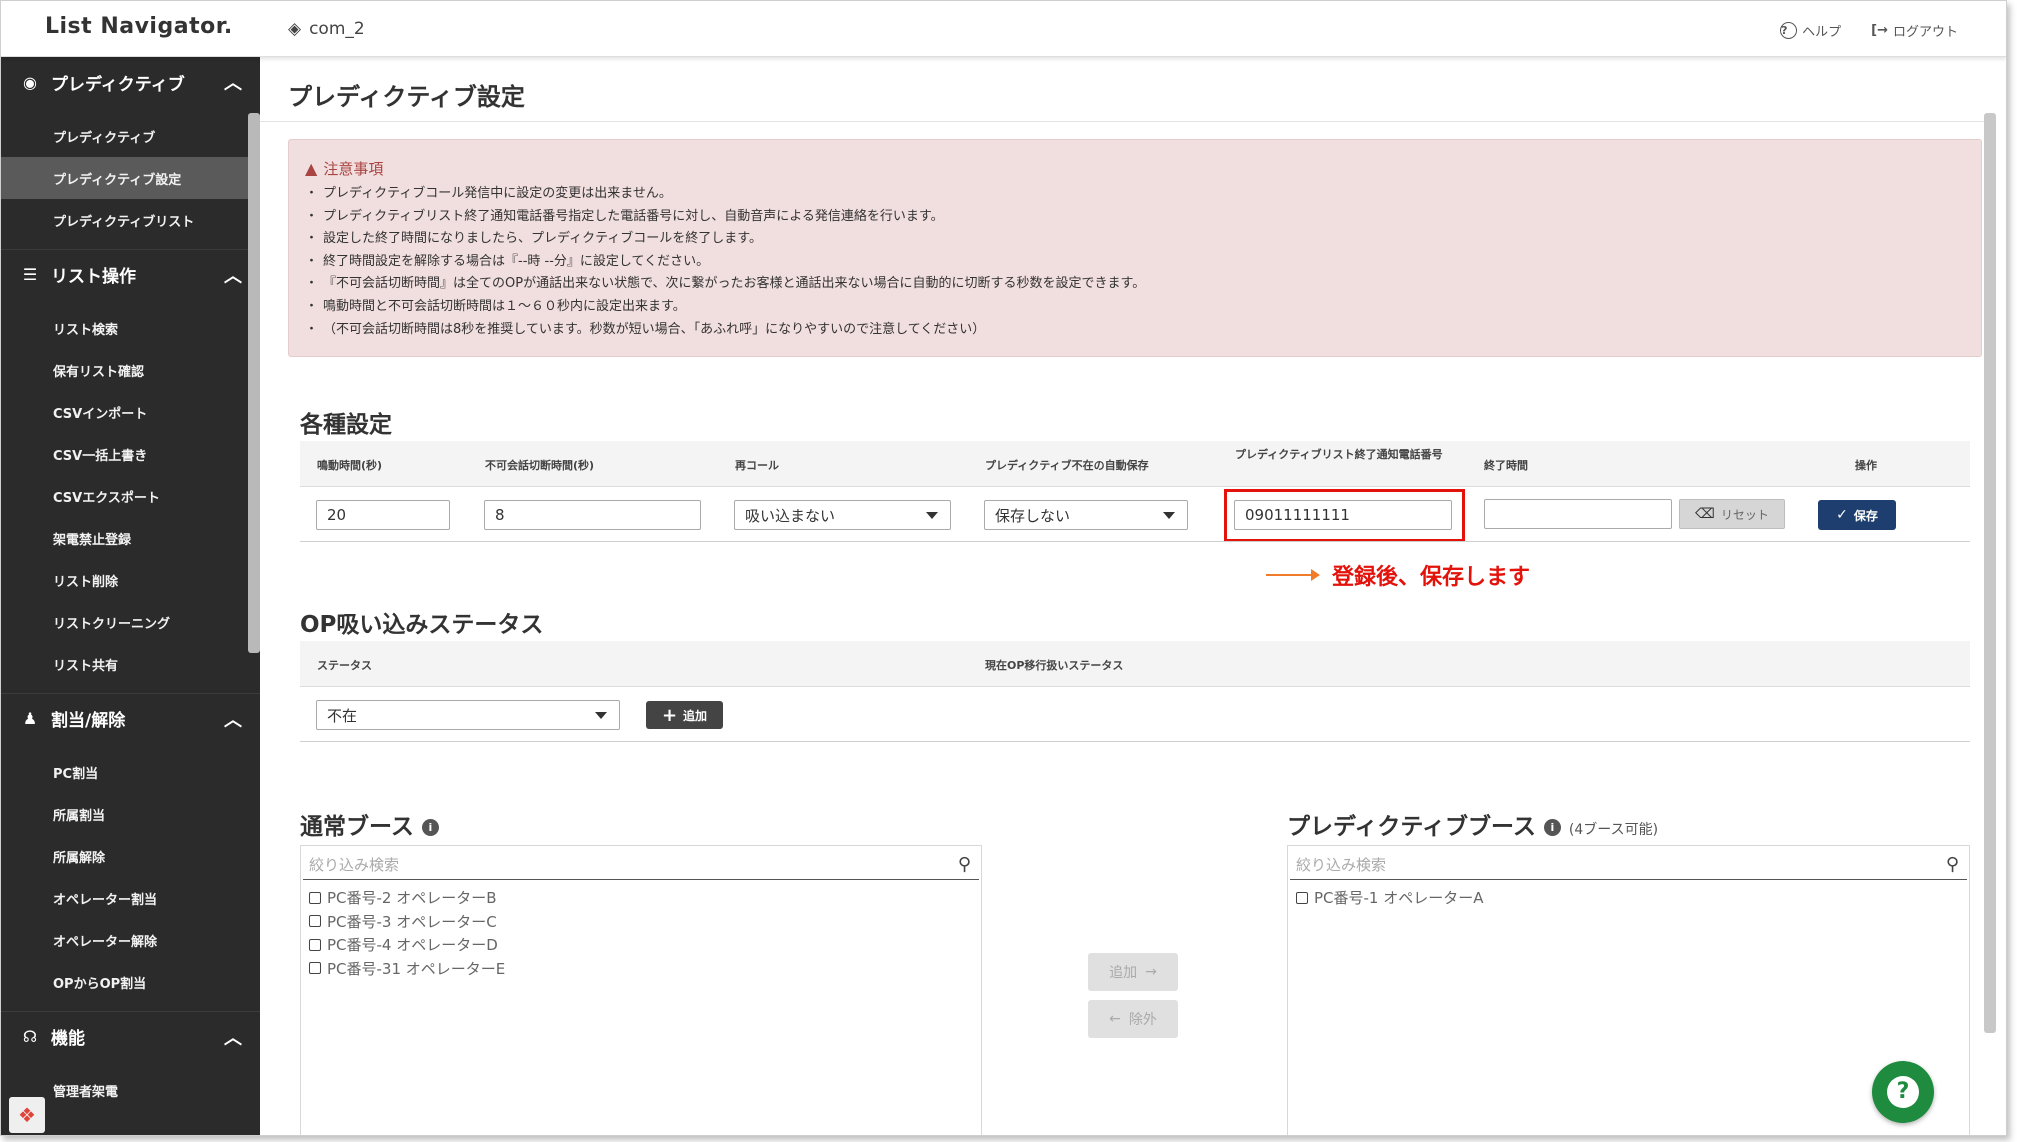 Image resolution: width=2017 pixels, height=1142 pixels. I want to click on ring-time-input, so click(383, 515).